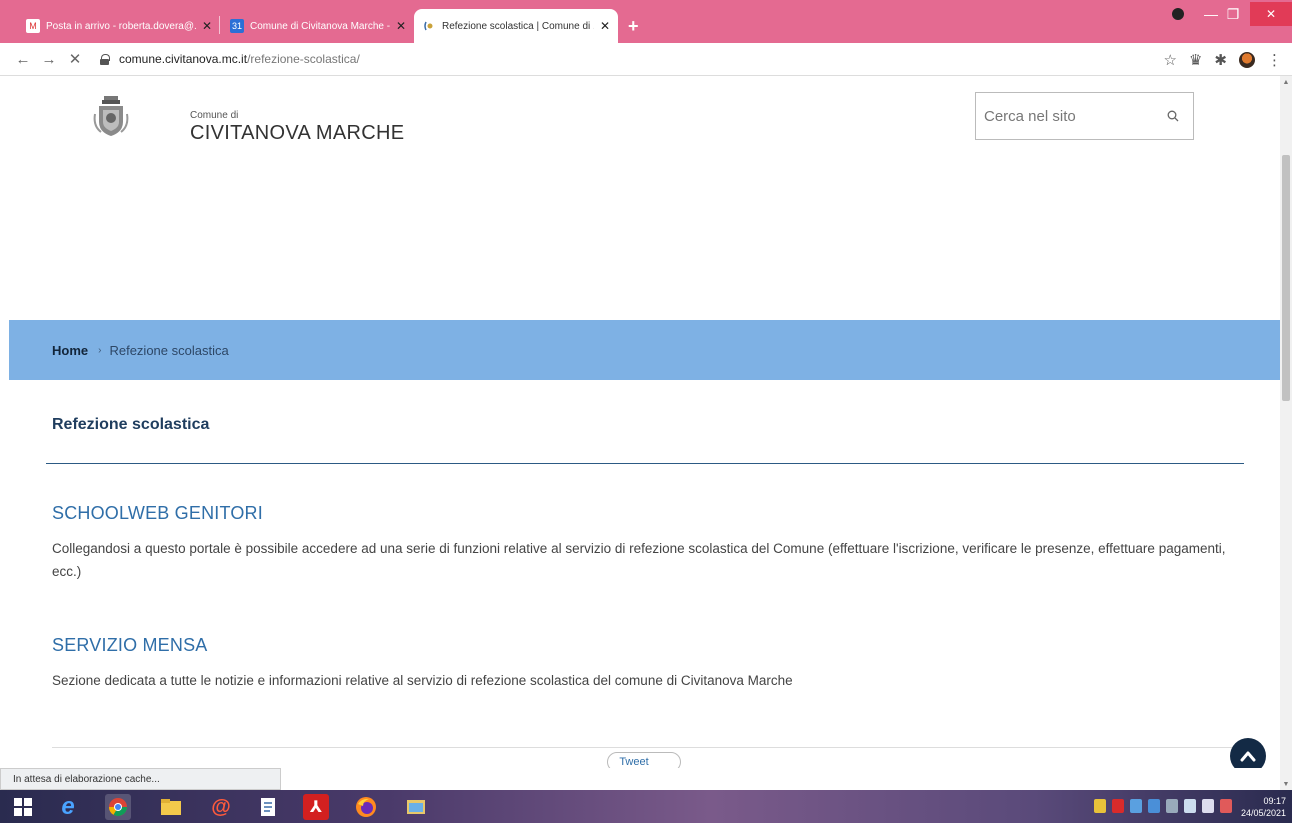 The image size is (1292, 823). Describe the element at coordinates (1226, 806) in the screenshot. I see `action-center-flag-icon` at that location.